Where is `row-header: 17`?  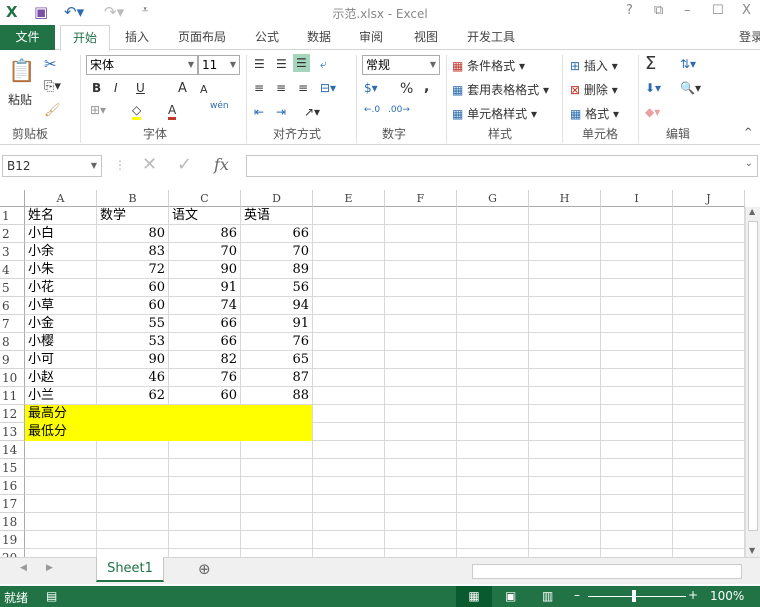
row-header: 17 is located at coordinates (12, 504).